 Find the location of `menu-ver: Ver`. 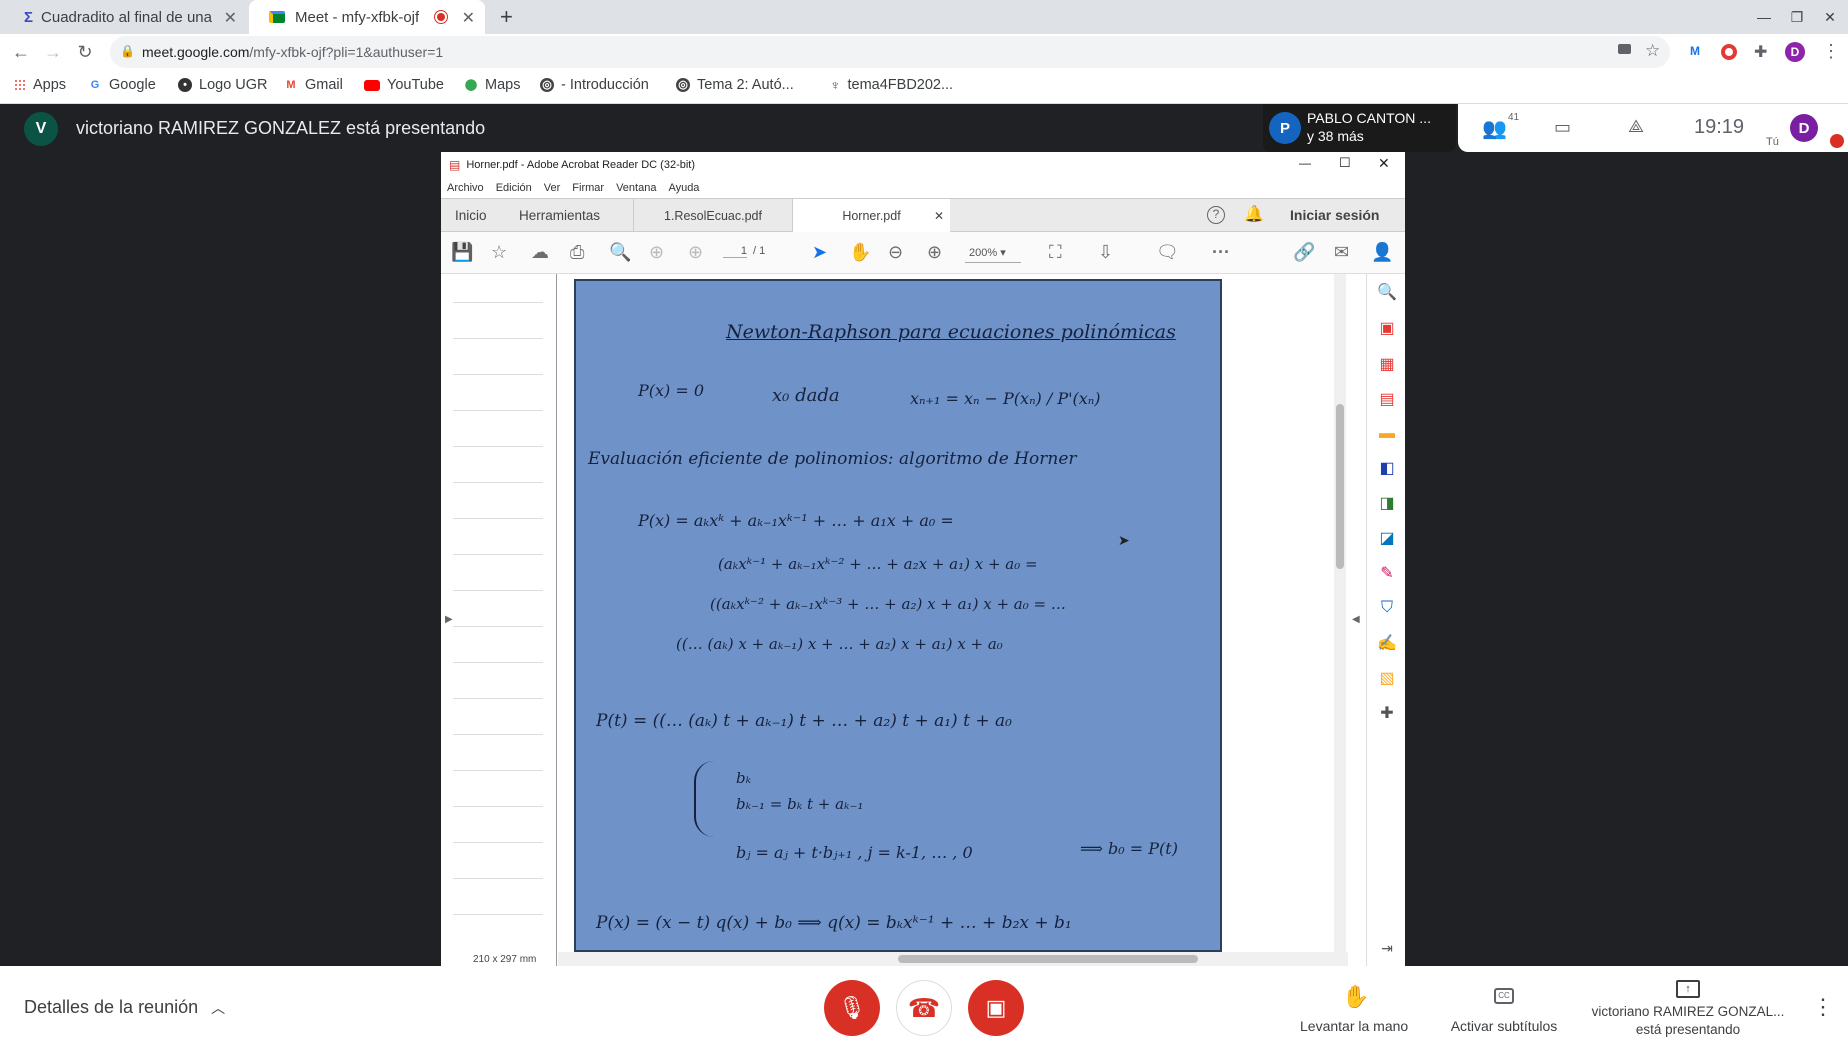

menu-ver: Ver is located at coordinates (552, 188).